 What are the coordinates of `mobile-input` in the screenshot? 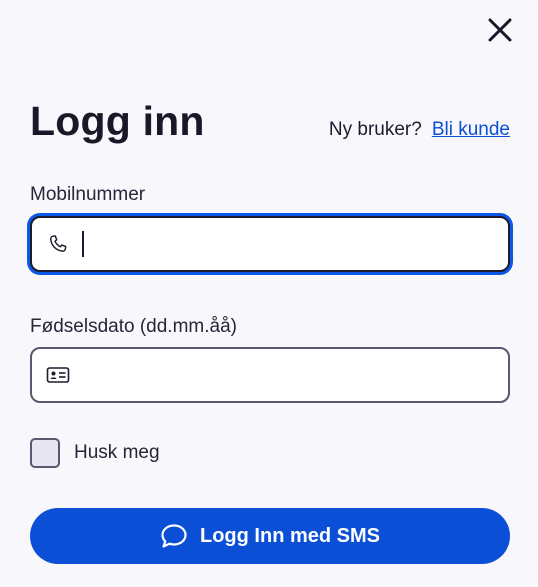 It's located at (296, 244).